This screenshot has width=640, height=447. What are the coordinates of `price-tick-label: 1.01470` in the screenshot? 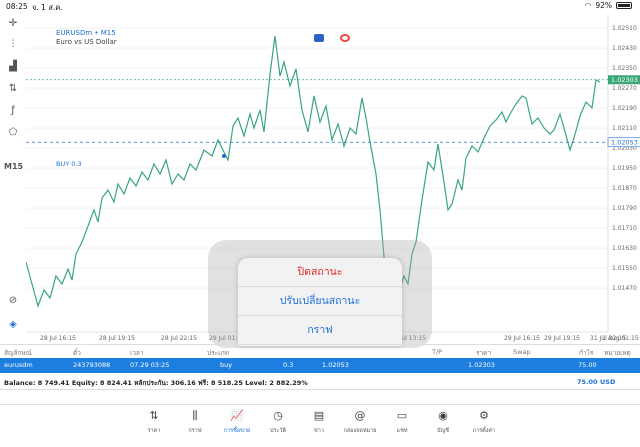 It's located at (624, 288).